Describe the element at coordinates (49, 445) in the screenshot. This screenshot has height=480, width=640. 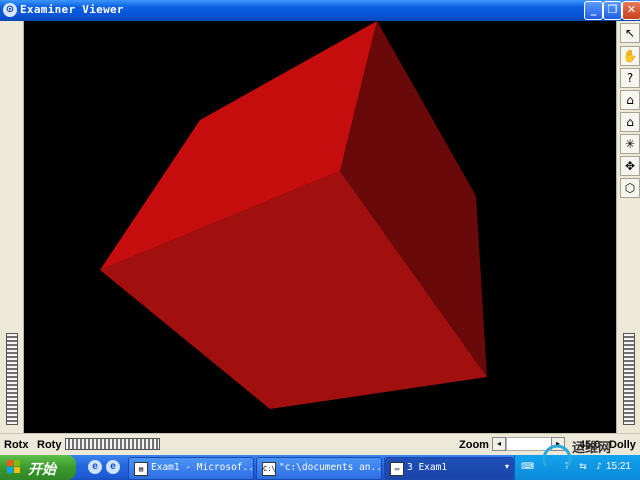
I see `roty-label: Roty` at that location.